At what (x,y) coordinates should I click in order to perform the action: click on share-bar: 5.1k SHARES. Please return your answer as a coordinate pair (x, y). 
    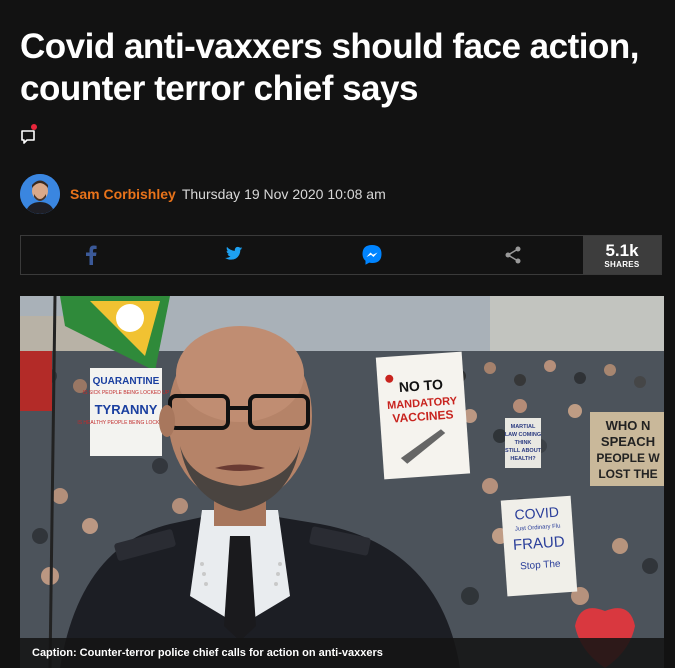
    Looking at the image, I should click on (341, 255).